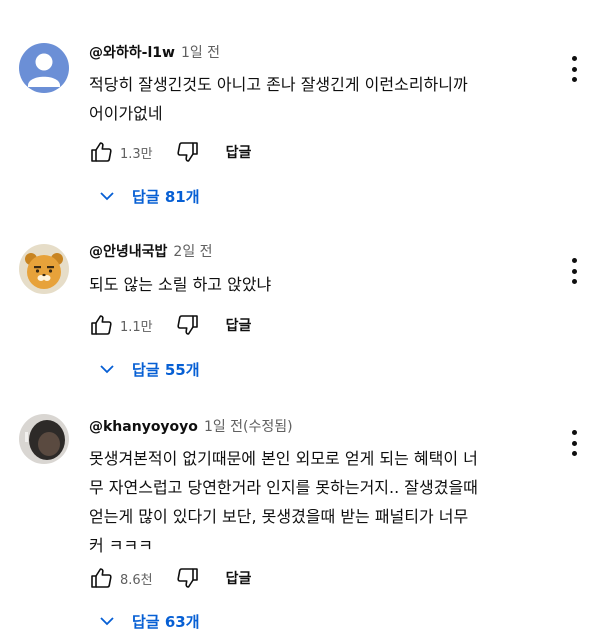 The image size is (607, 636). I want to click on comment-meta: @와하하-l1w 1일 전, so click(154, 53).